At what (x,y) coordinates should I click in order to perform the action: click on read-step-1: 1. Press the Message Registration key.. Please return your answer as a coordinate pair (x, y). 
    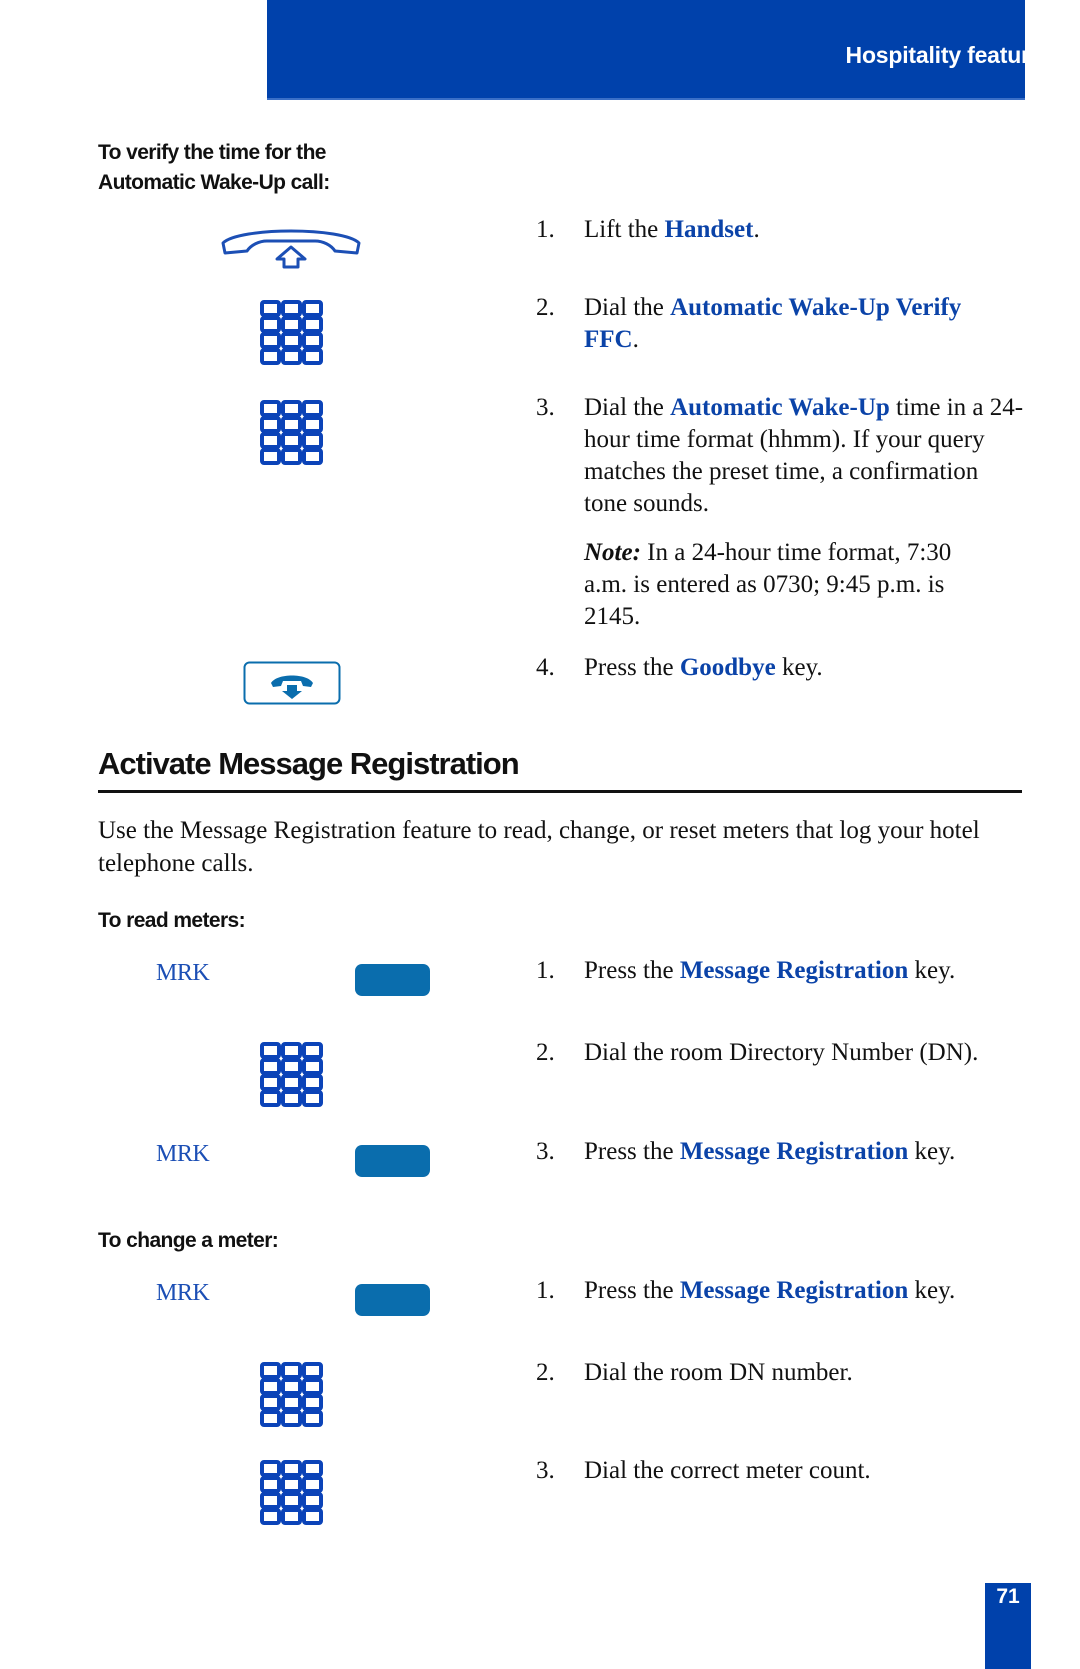
    Looking at the image, I should click on (786, 971).